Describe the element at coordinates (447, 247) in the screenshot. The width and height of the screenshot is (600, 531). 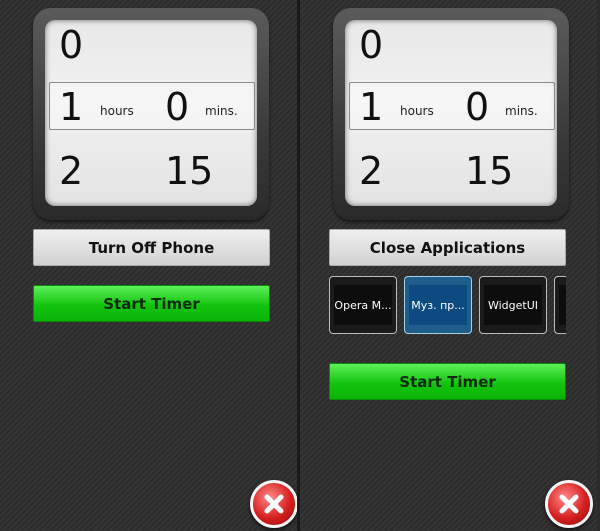
I see `close-applications-button: Close Applications` at that location.